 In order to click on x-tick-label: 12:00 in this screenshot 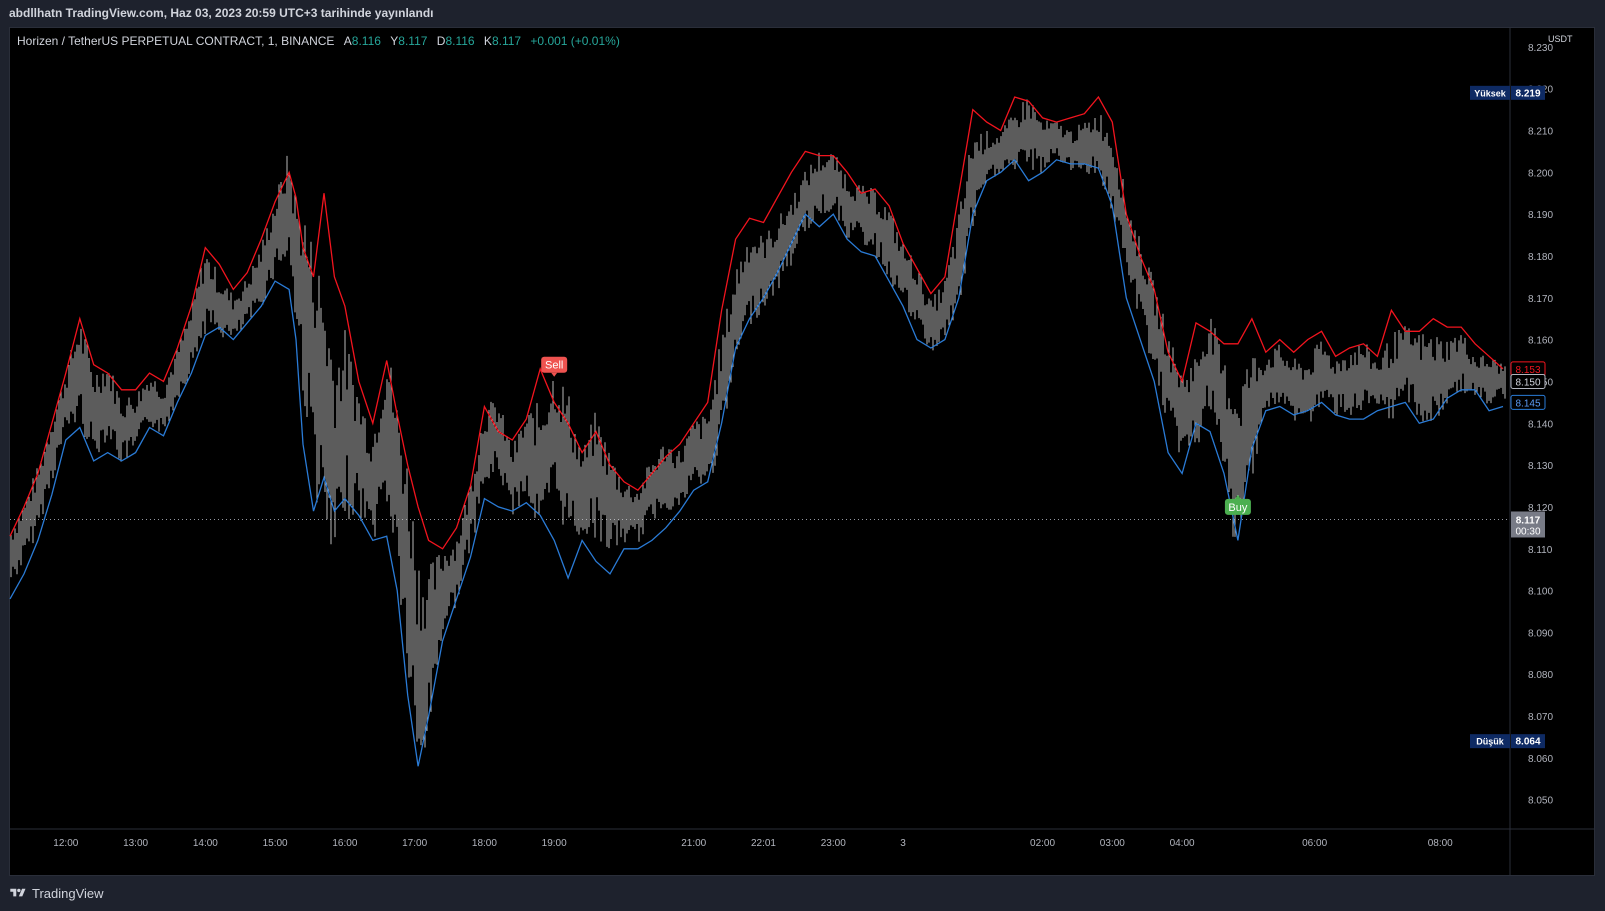, I will do `click(65, 843)`.